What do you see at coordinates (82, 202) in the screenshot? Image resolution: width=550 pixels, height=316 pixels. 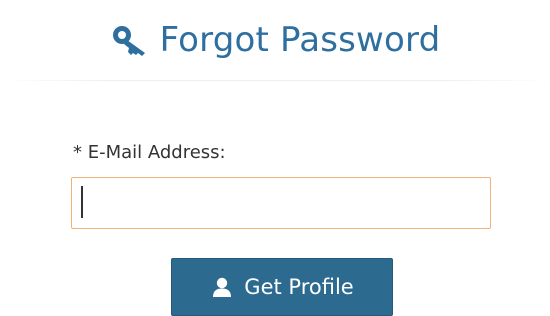 I see `text-cursor` at bounding box center [82, 202].